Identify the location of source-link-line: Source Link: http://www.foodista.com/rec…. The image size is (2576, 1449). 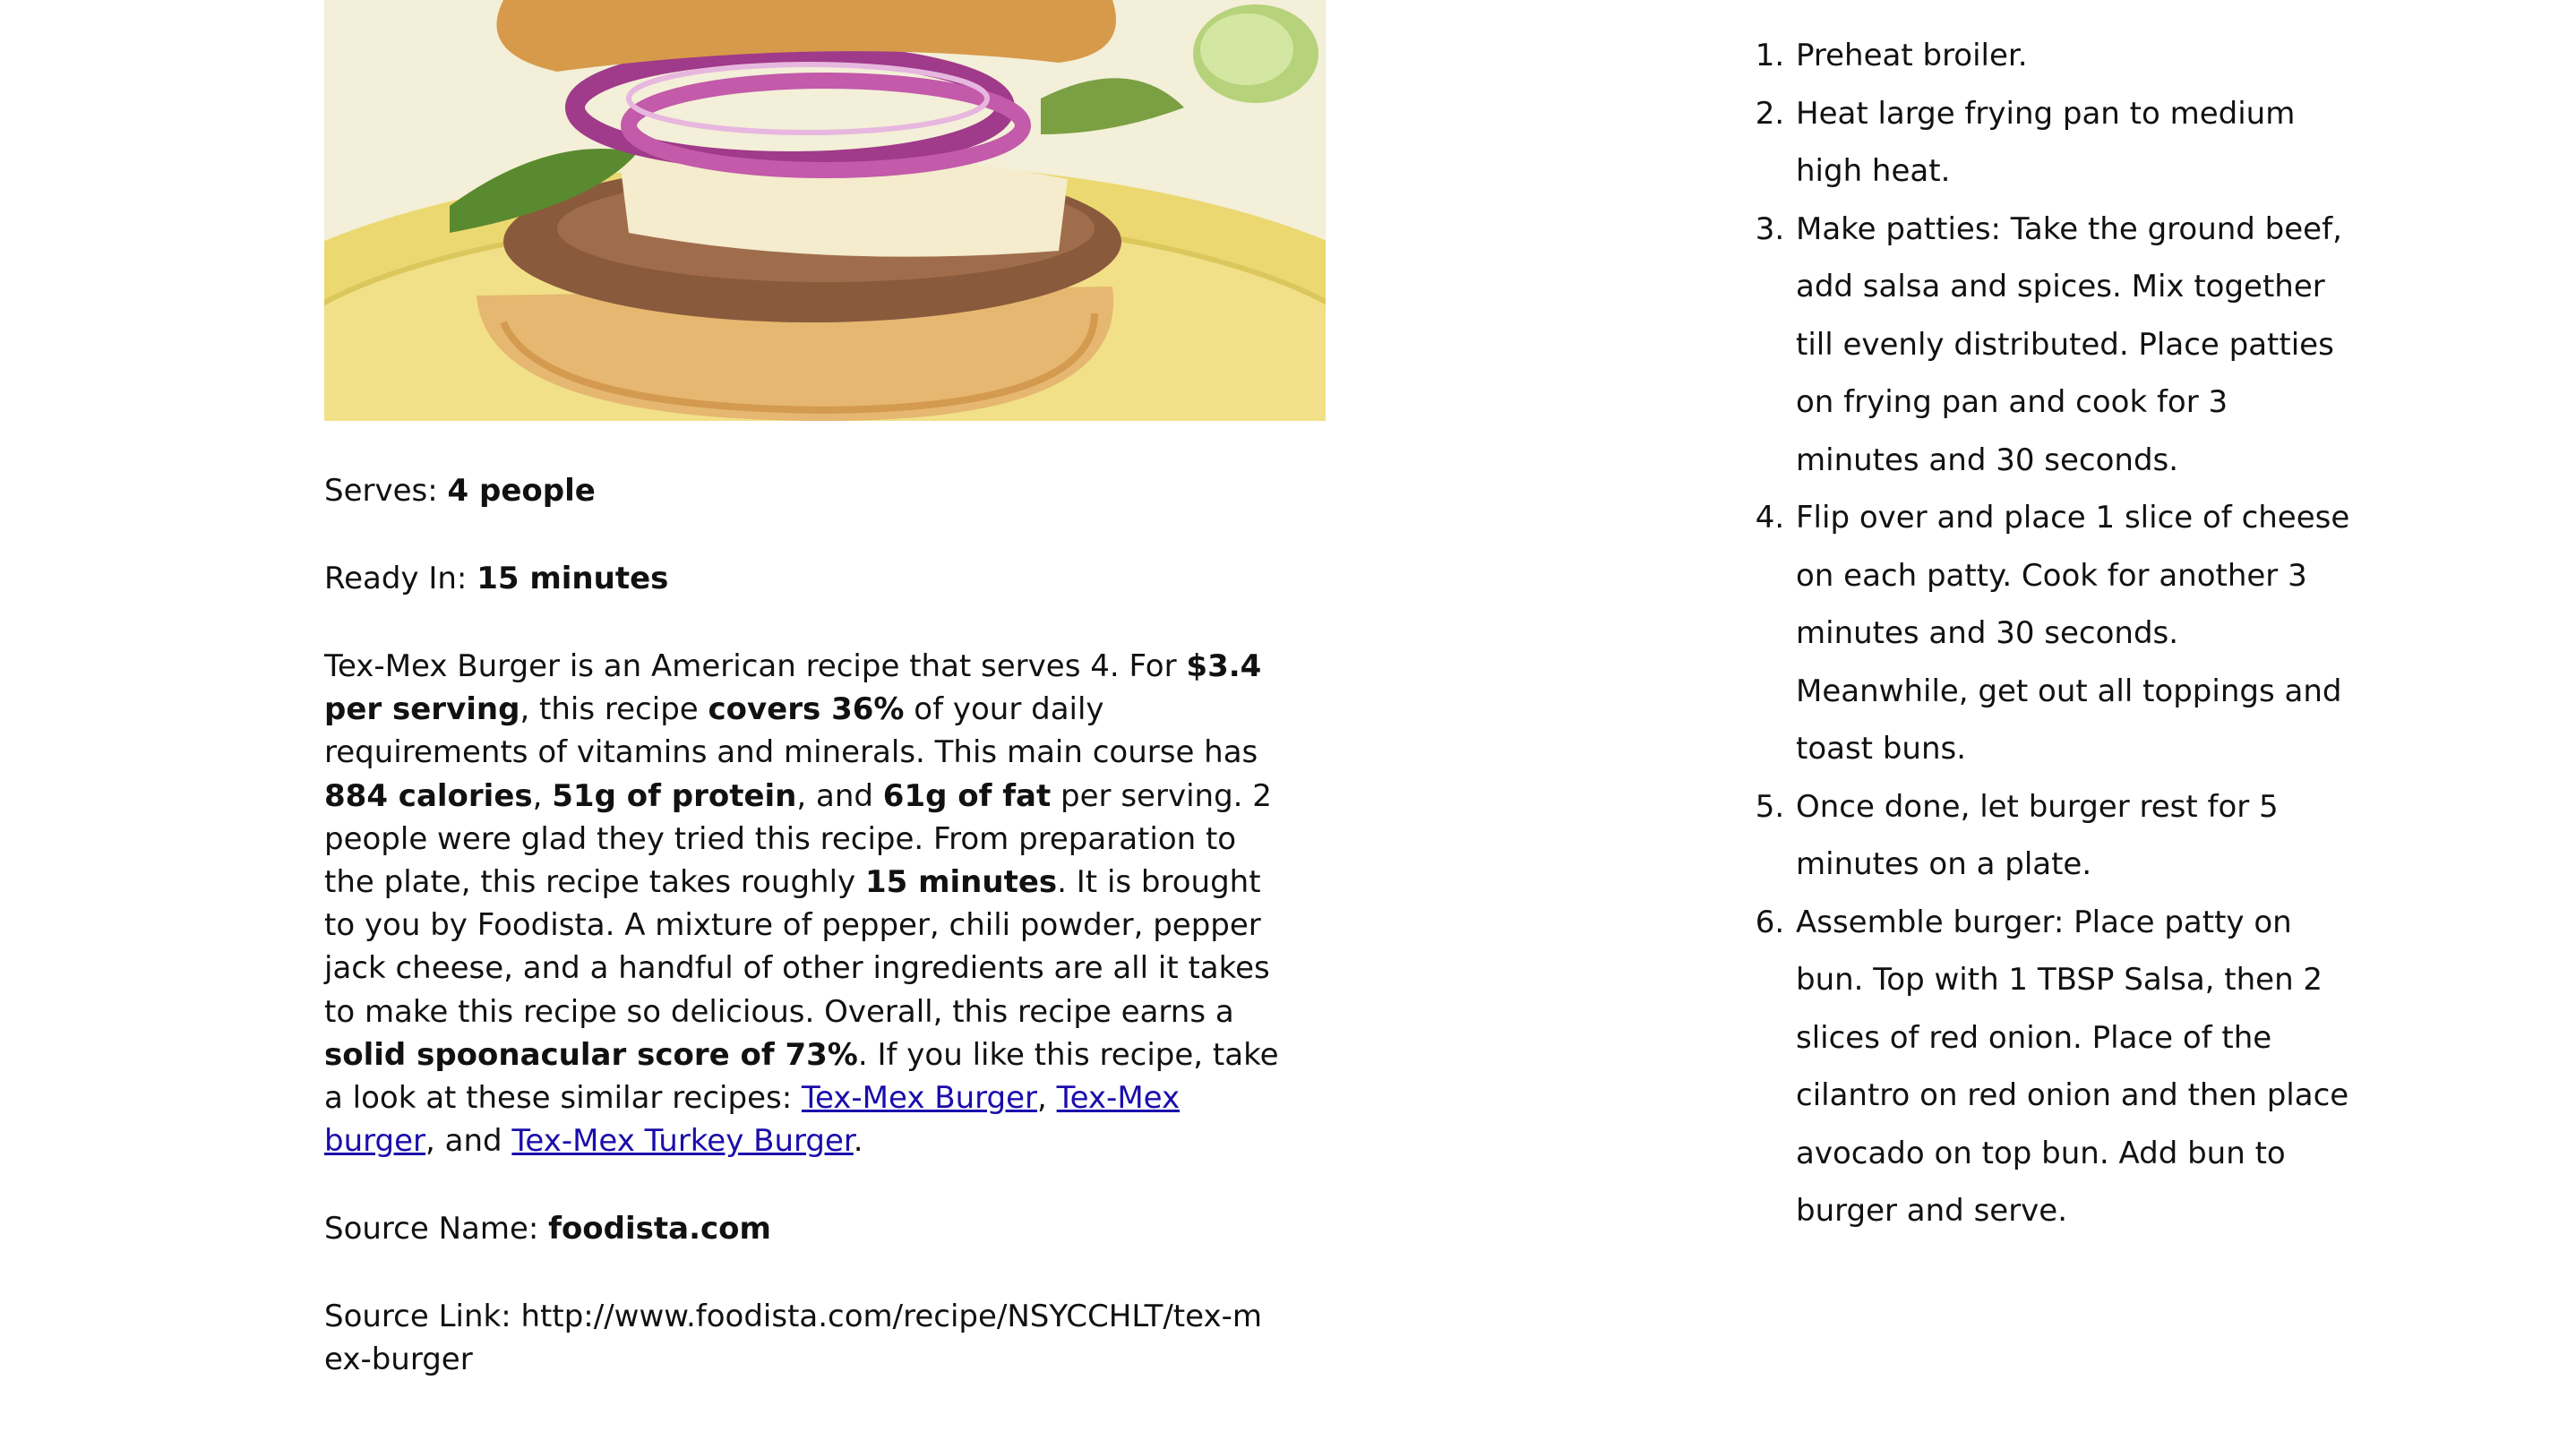
(799, 1338).